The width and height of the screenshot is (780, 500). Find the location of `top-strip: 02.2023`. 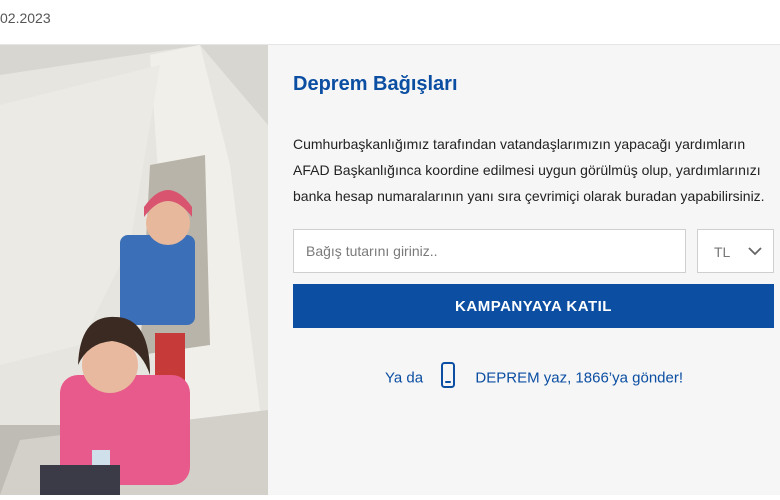

top-strip: 02.2023 is located at coordinates (390, 22).